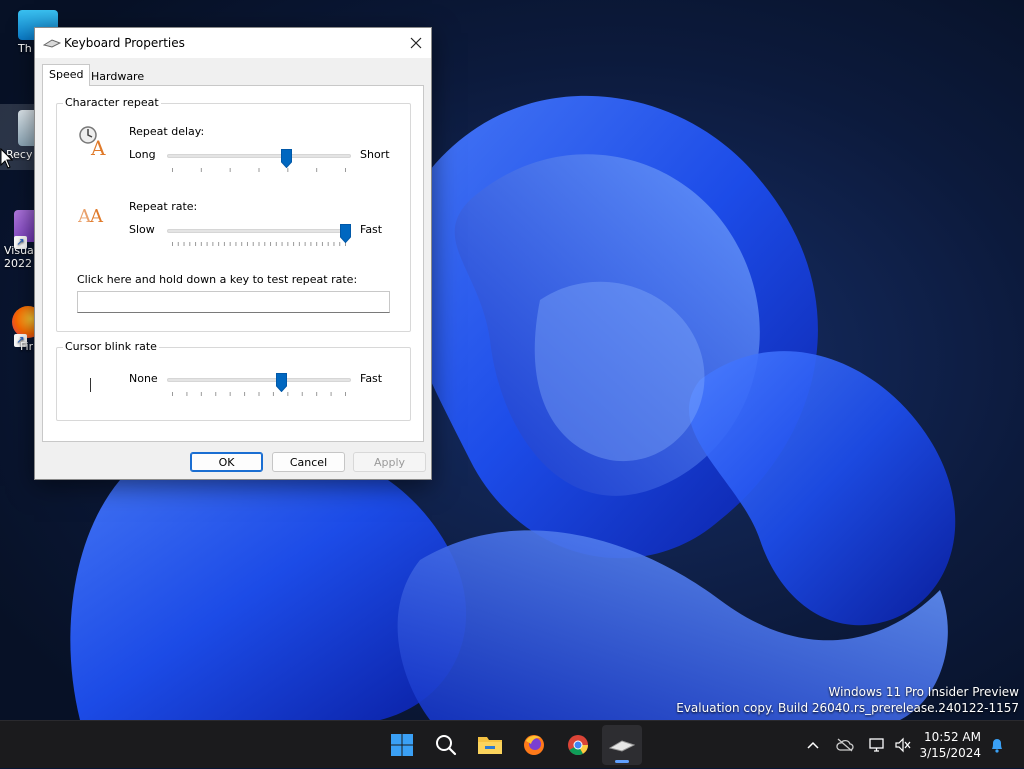 Image resolution: width=1024 pixels, height=769 pixels. What do you see at coordinates (371, 378) in the screenshot?
I see `cursor-blink-fast-label: Fast` at bounding box center [371, 378].